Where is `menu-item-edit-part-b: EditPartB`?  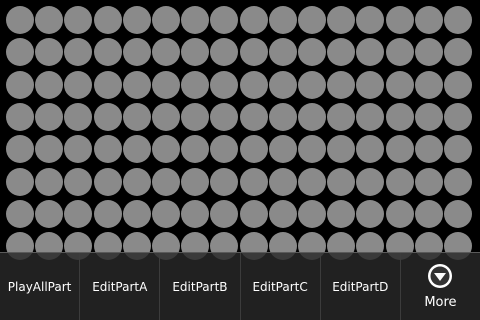
menu-item-edit-part-b: EditPartB is located at coordinates (200, 286).